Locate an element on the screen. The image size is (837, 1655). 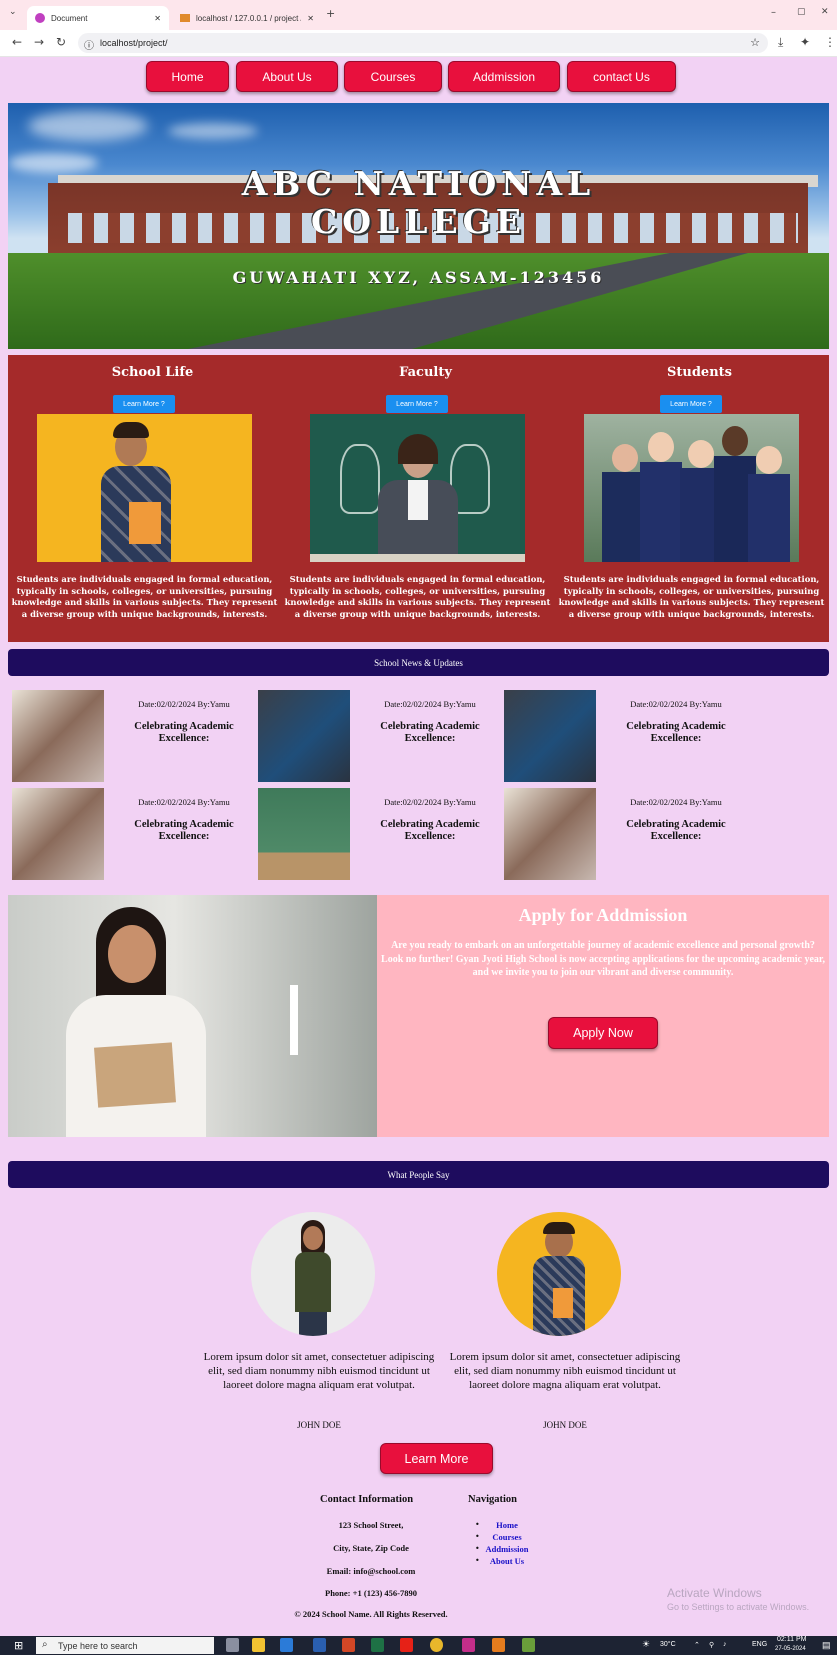
notification-icon: ▤ is located at coordinates (826, 1645).